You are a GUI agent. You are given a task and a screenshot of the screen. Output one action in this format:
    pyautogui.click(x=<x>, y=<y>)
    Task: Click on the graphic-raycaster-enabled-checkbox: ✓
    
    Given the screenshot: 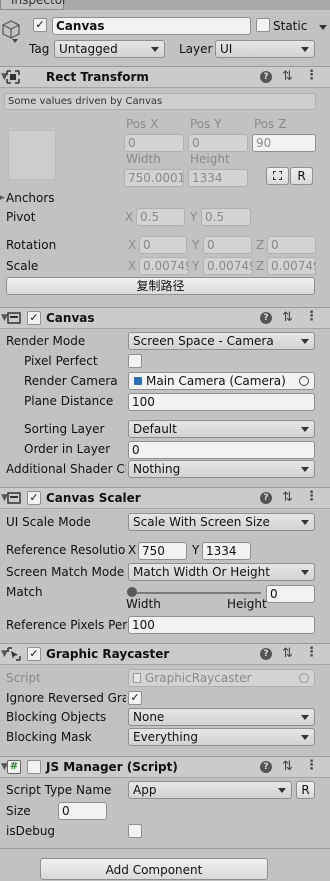 What is the action you would take?
    pyautogui.click(x=34, y=654)
    